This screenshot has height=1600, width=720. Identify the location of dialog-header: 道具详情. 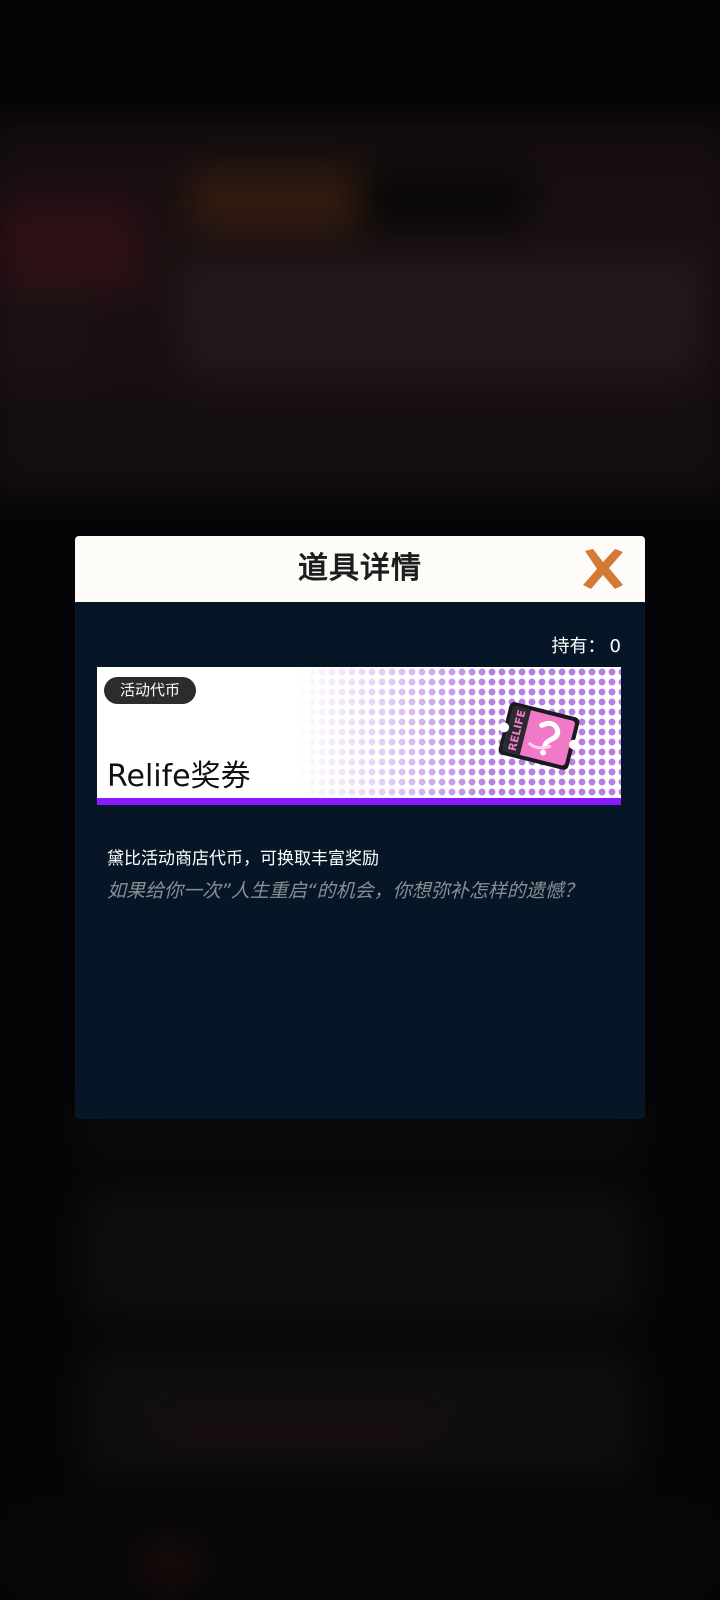
(360, 569).